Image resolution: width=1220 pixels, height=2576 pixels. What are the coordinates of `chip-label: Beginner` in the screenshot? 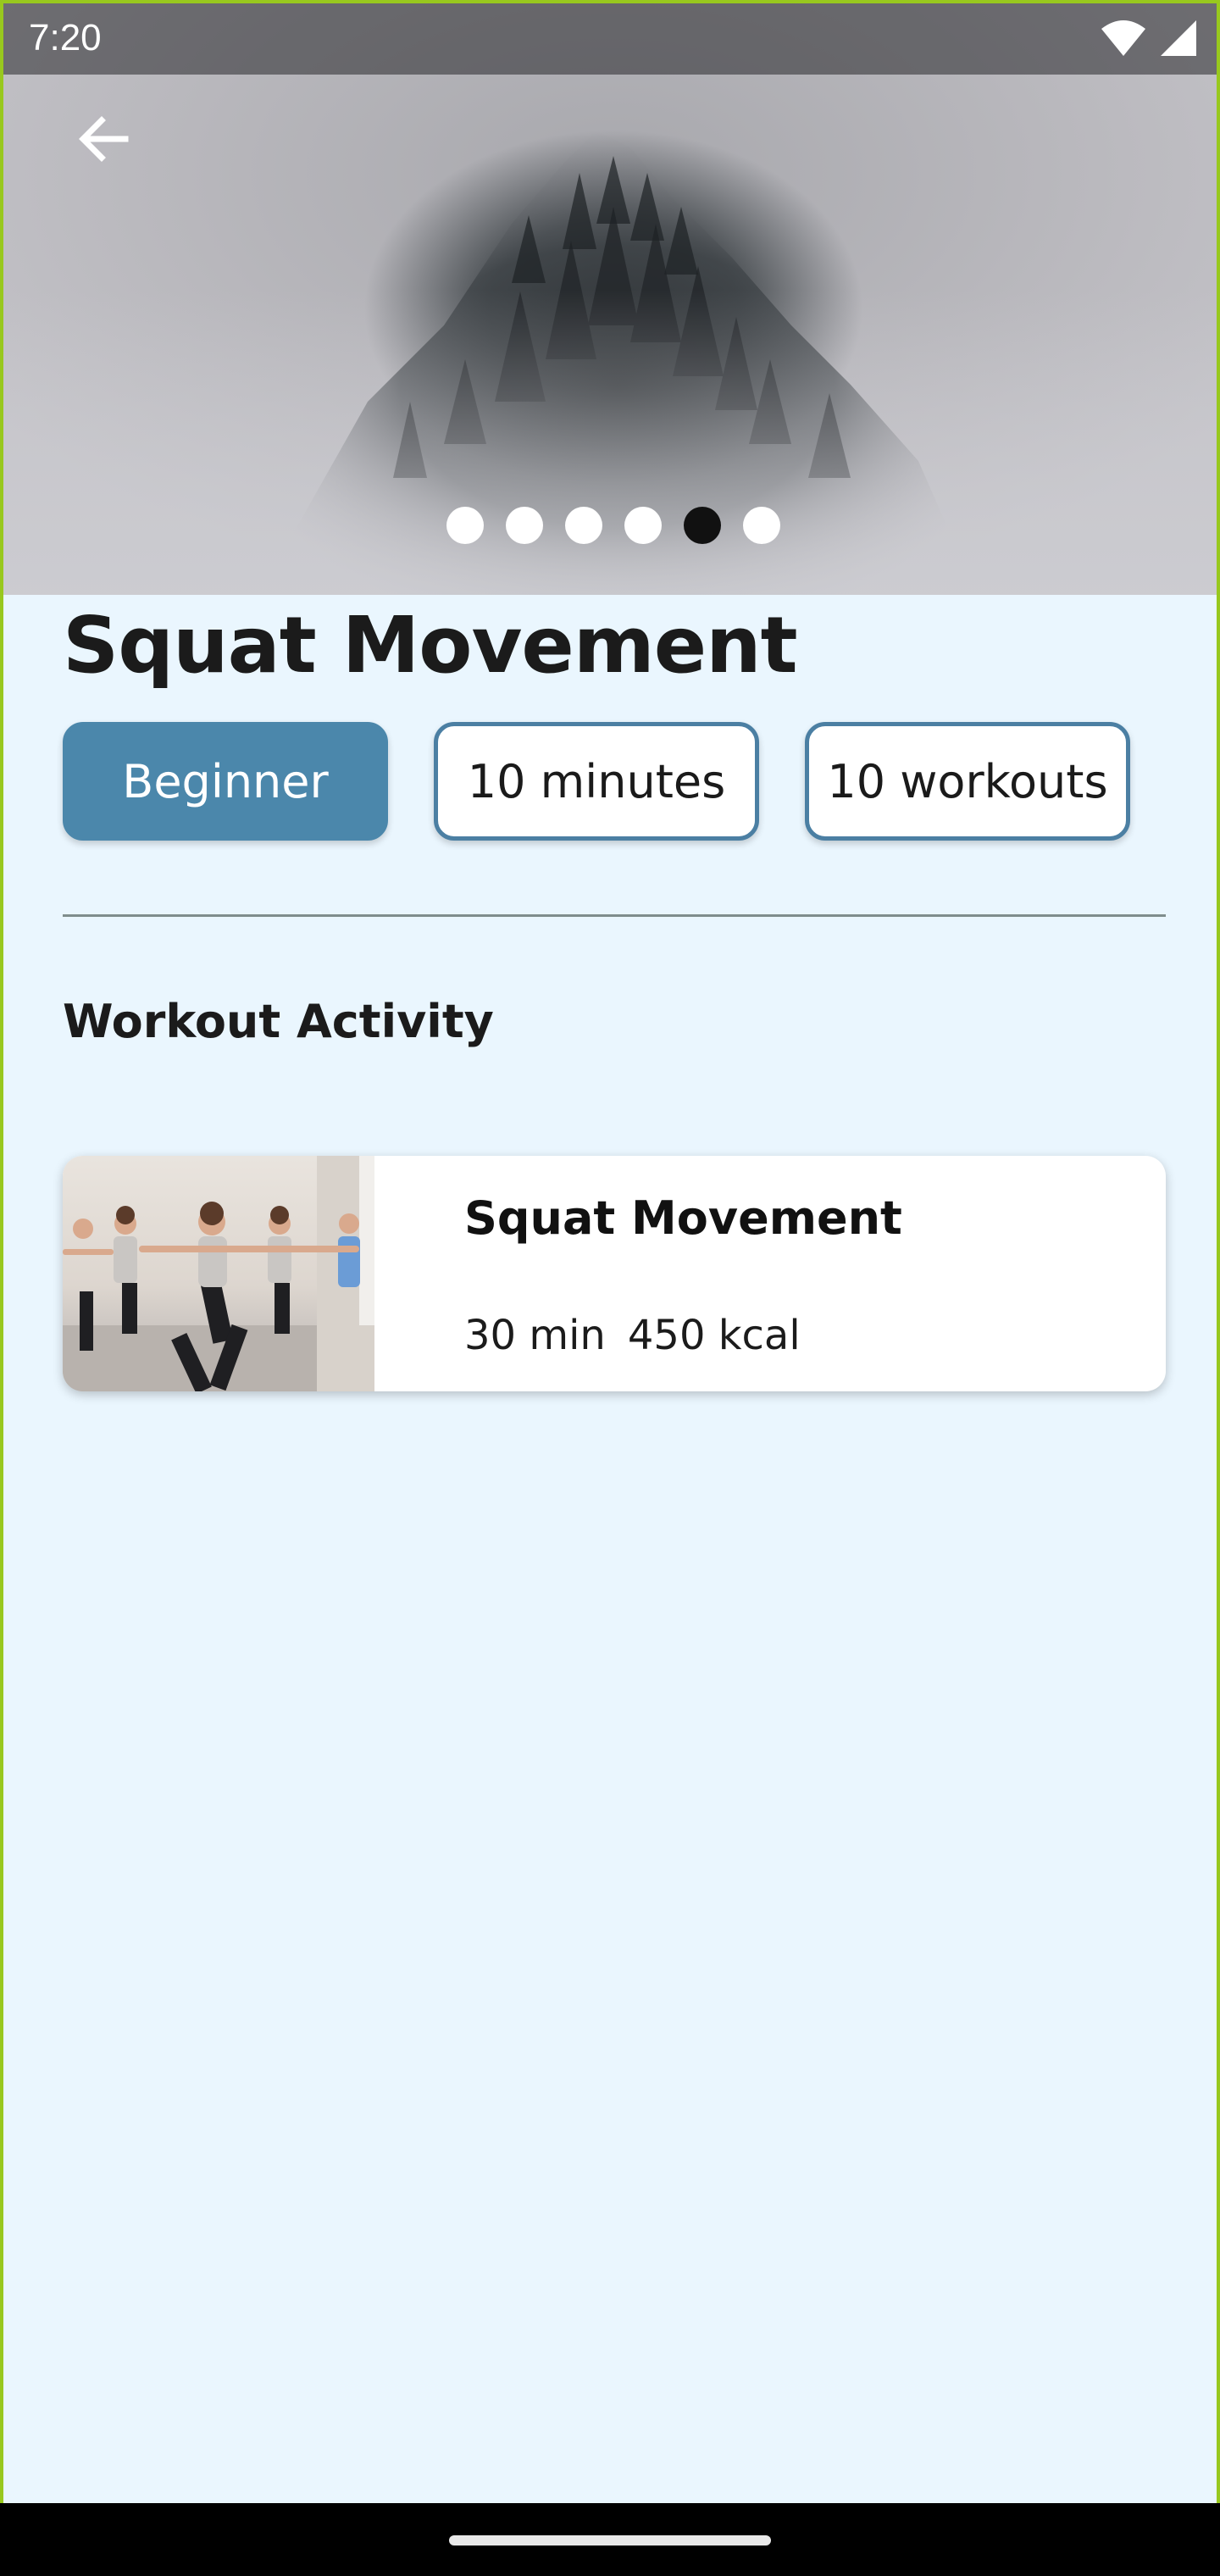 It's located at (225, 781).